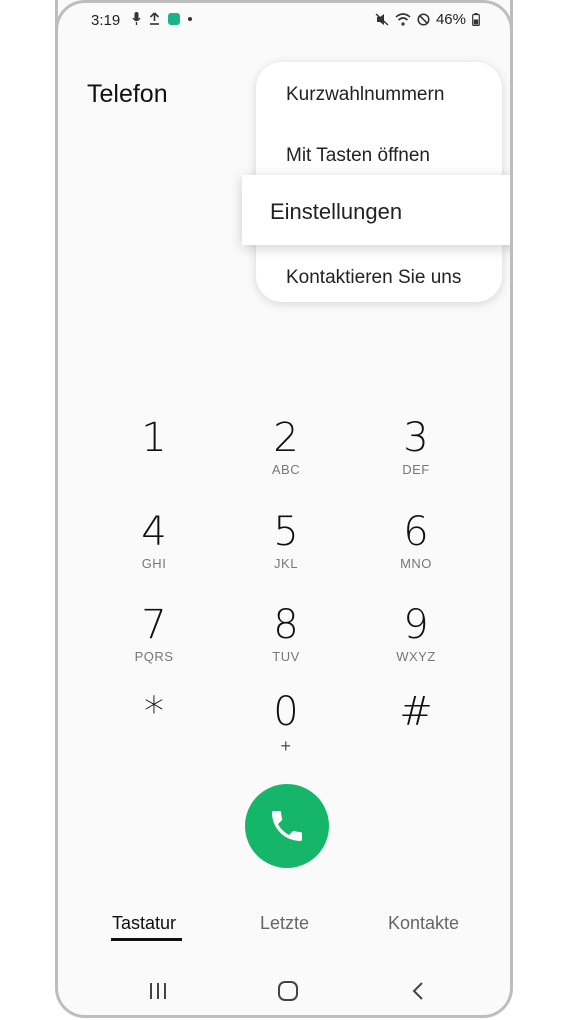 Image resolution: width=568 pixels, height=1020 pixels. What do you see at coordinates (144, 923) in the screenshot?
I see `tab-tastatur: Tastatur` at bounding box center [144, 923].